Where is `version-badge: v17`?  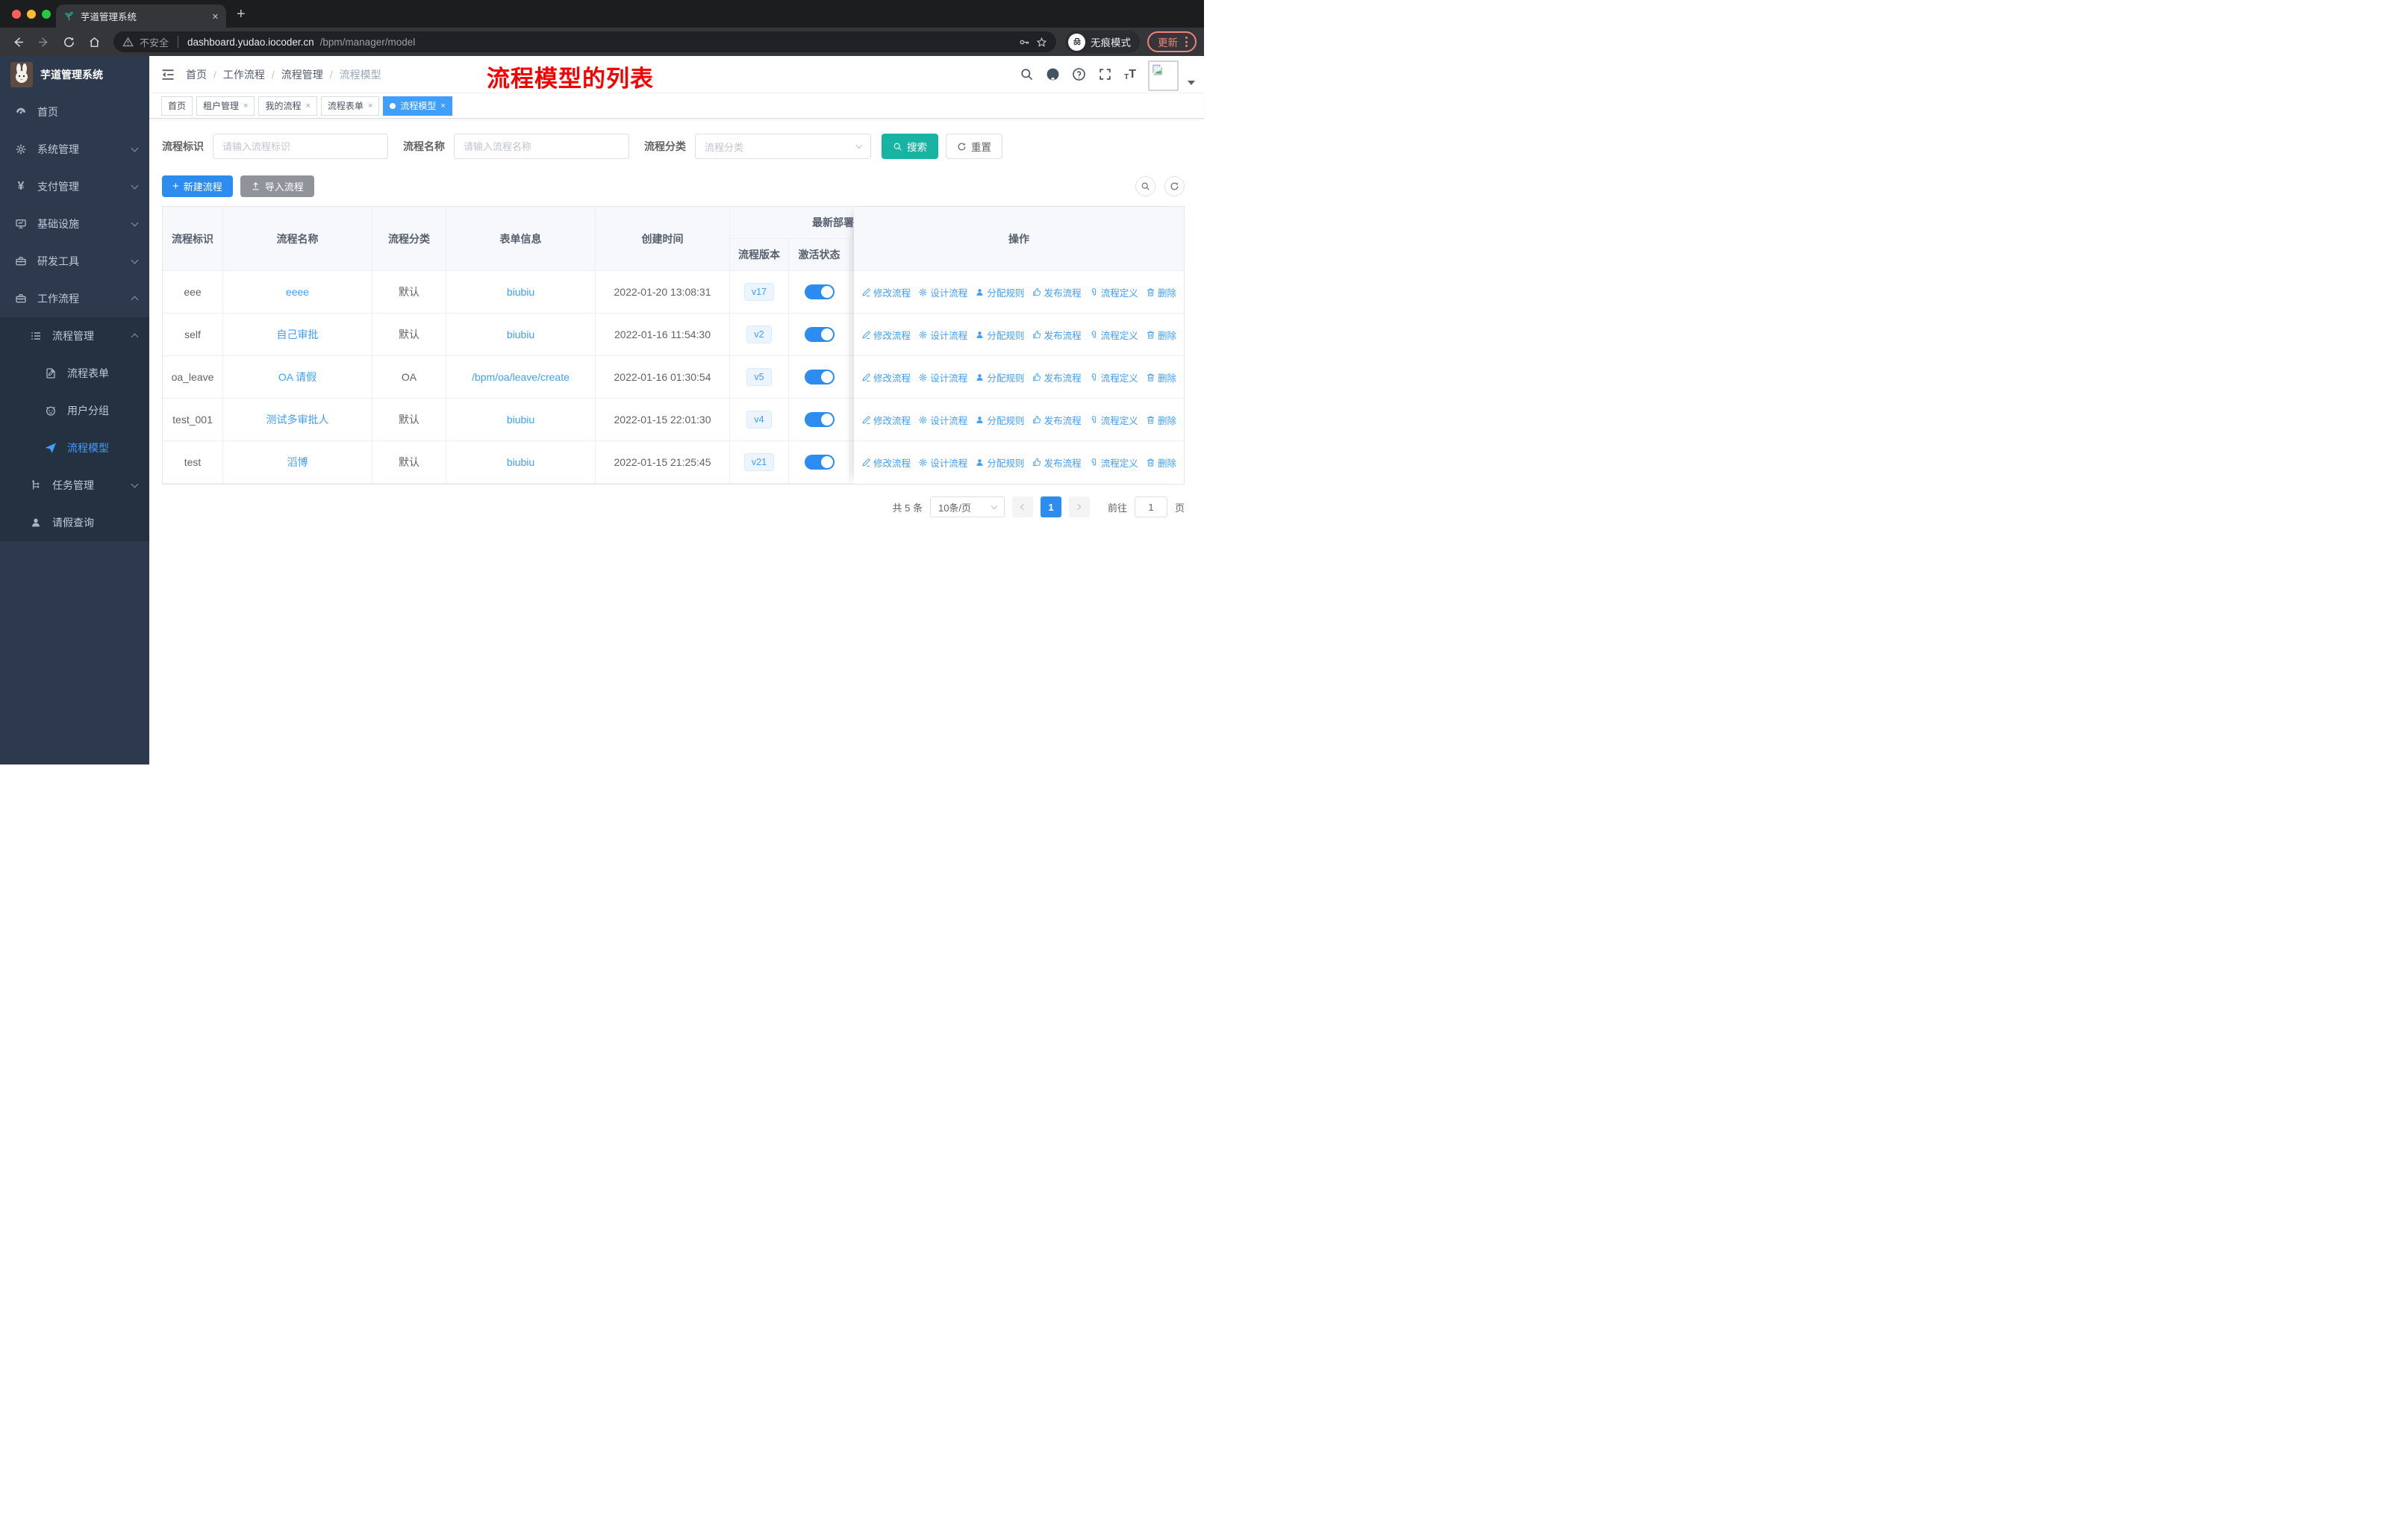 version-badge: v17 is located at coordinates (759, 292).